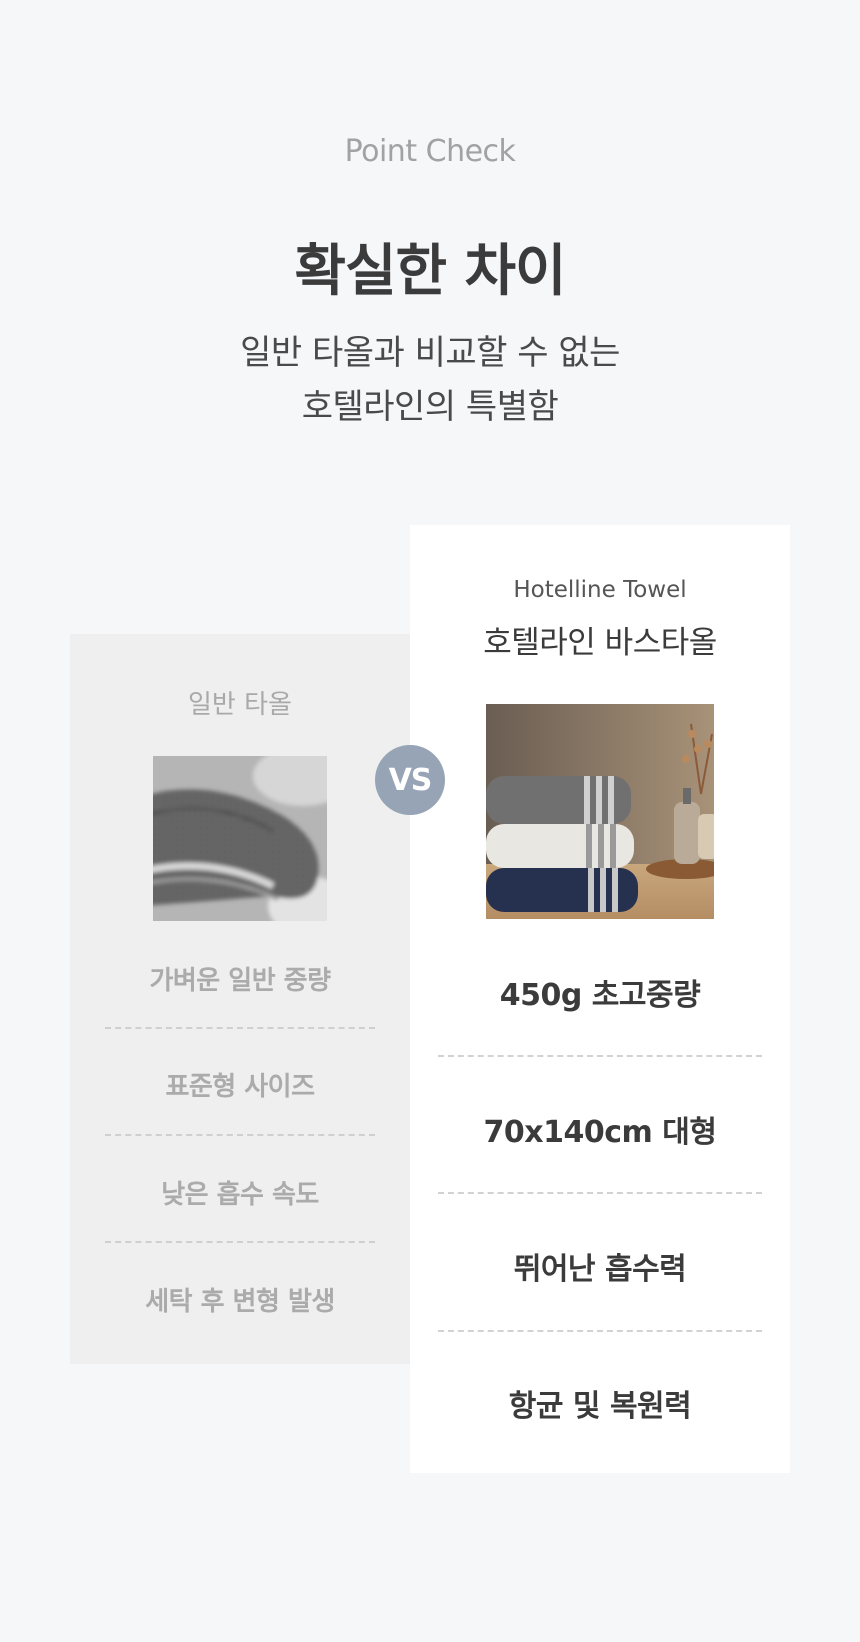 This screenshot has width=860, height=1642. Describe the element at coordinates (240, 1087) in the screenshot. I see `ordinary-feature-size: 표준형 사이즈` at that location.